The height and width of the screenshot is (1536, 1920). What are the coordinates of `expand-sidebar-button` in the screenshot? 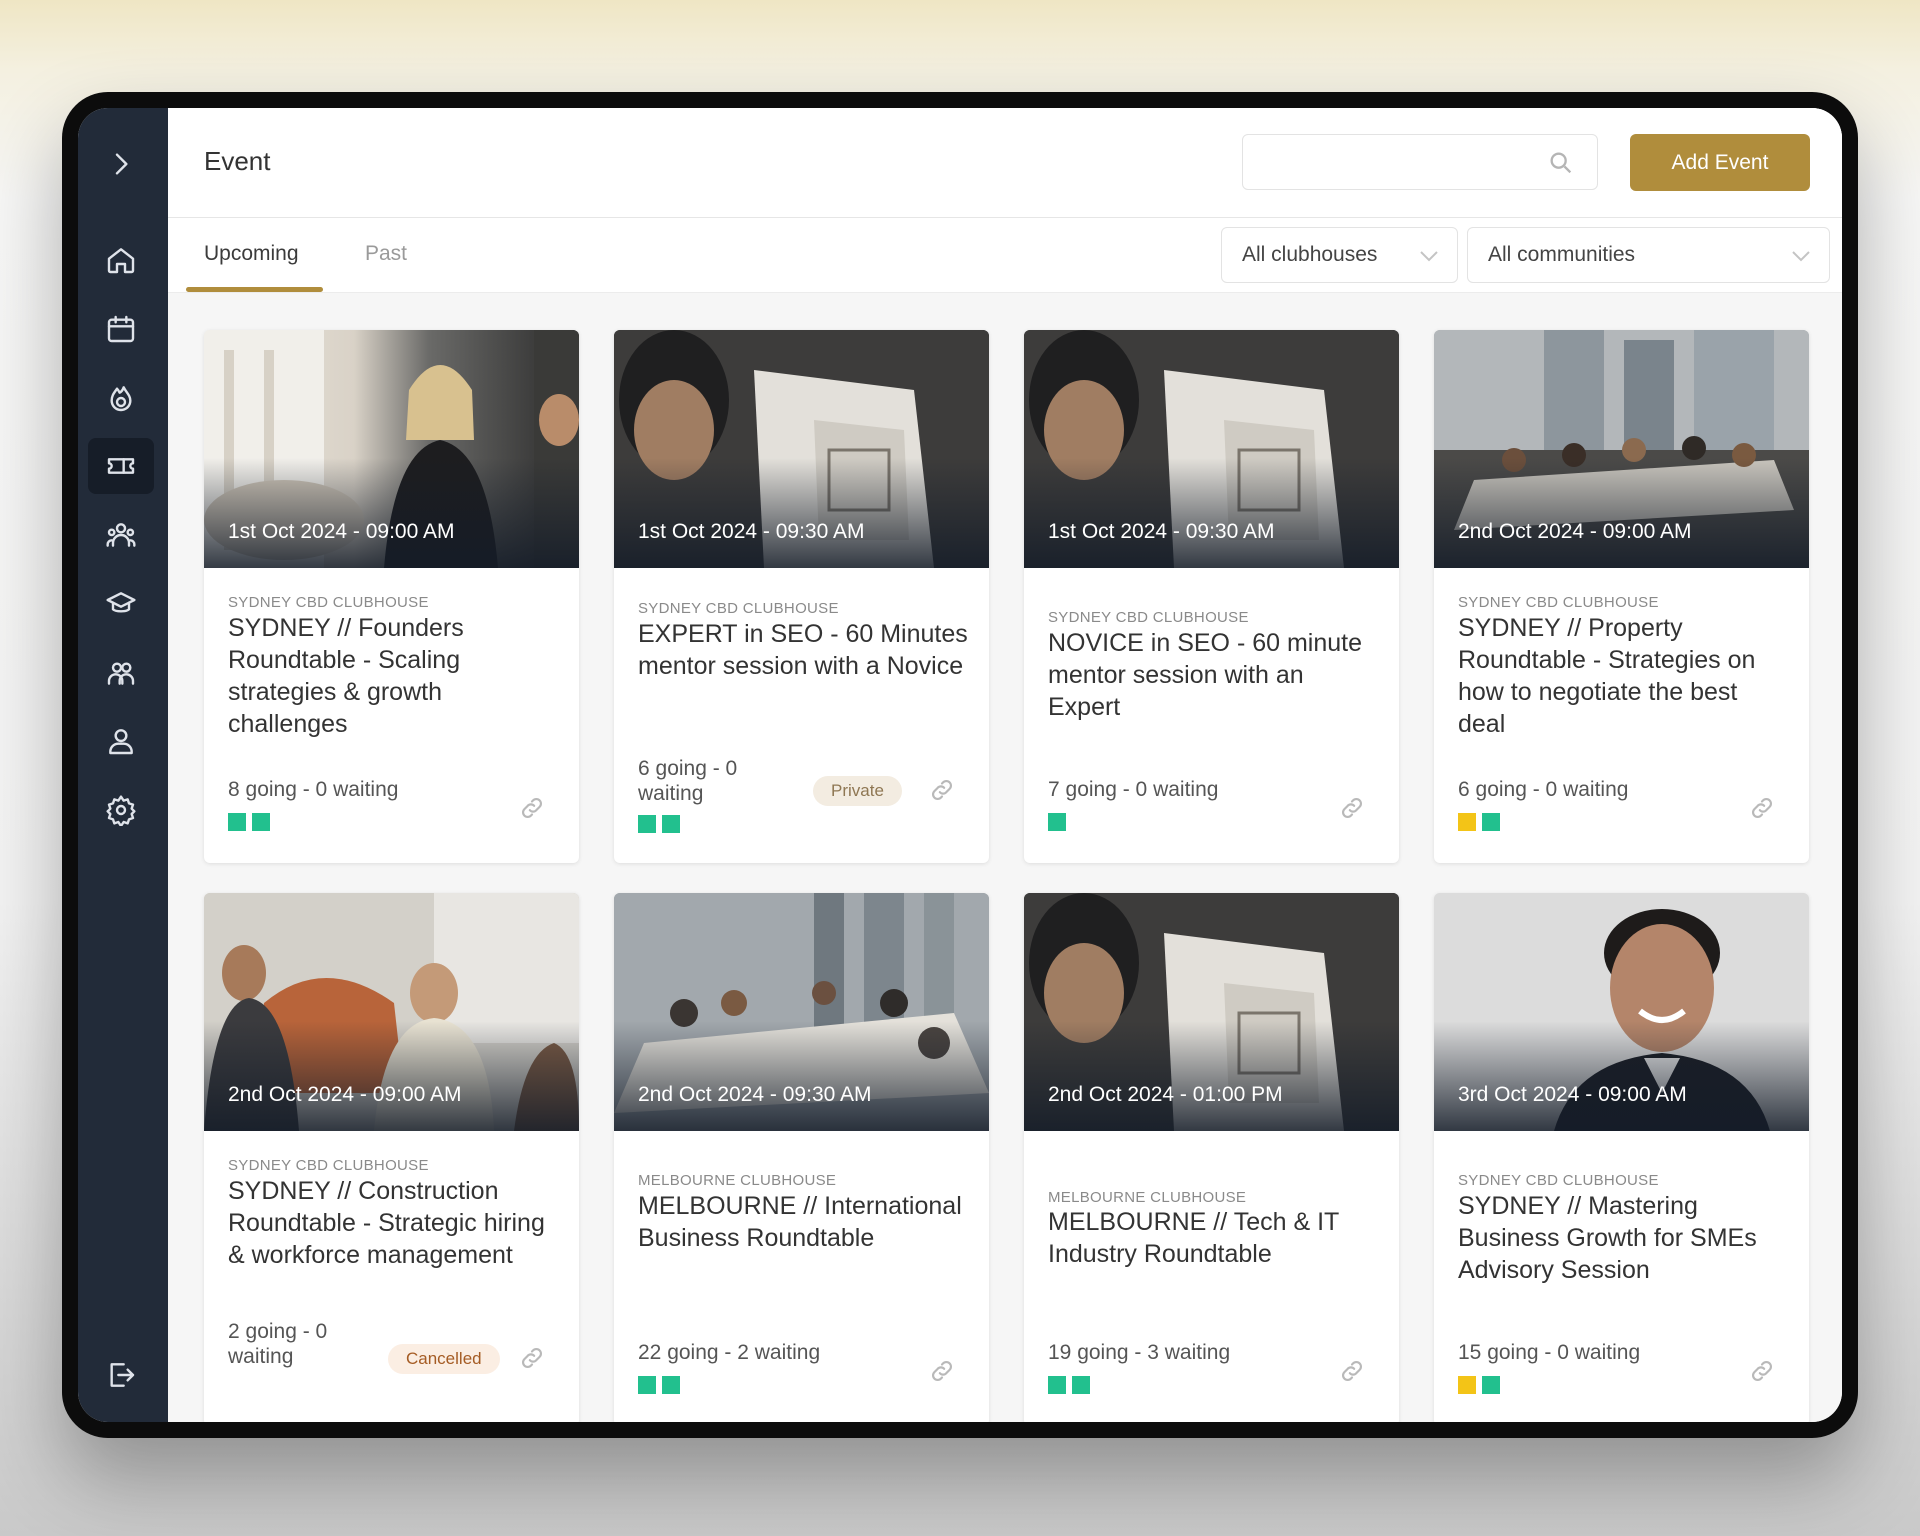 It's located at (121, 164).